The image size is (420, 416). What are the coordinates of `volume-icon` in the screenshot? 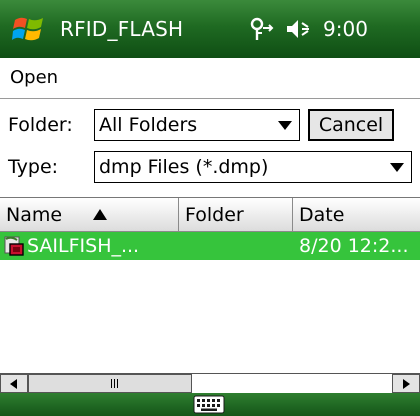 It's located at (300, 29).